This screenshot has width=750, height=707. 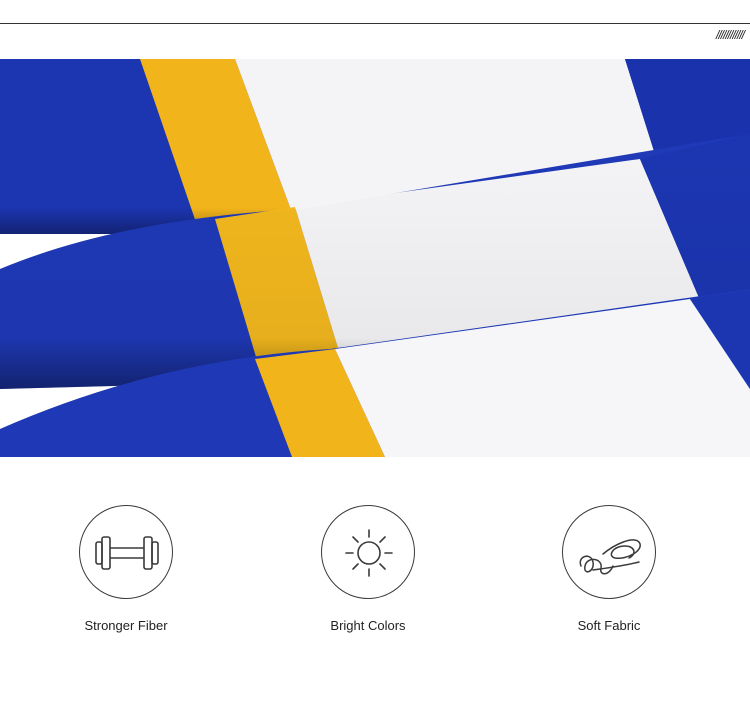 I want to click on feature-label: Stronger Fiber, so click(x=126, y=625).